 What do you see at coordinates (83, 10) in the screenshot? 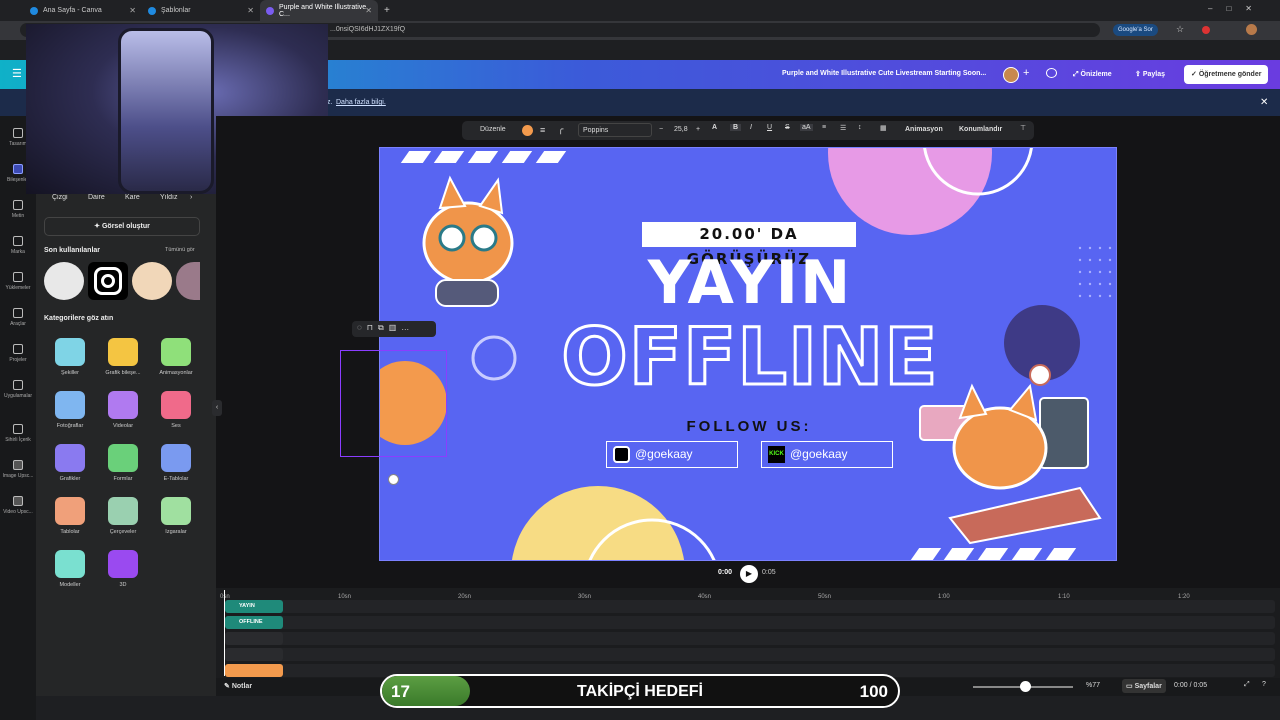
I see `tab-home: Ana Sayfa - Canva ✕` at bounding box center [83, 10].